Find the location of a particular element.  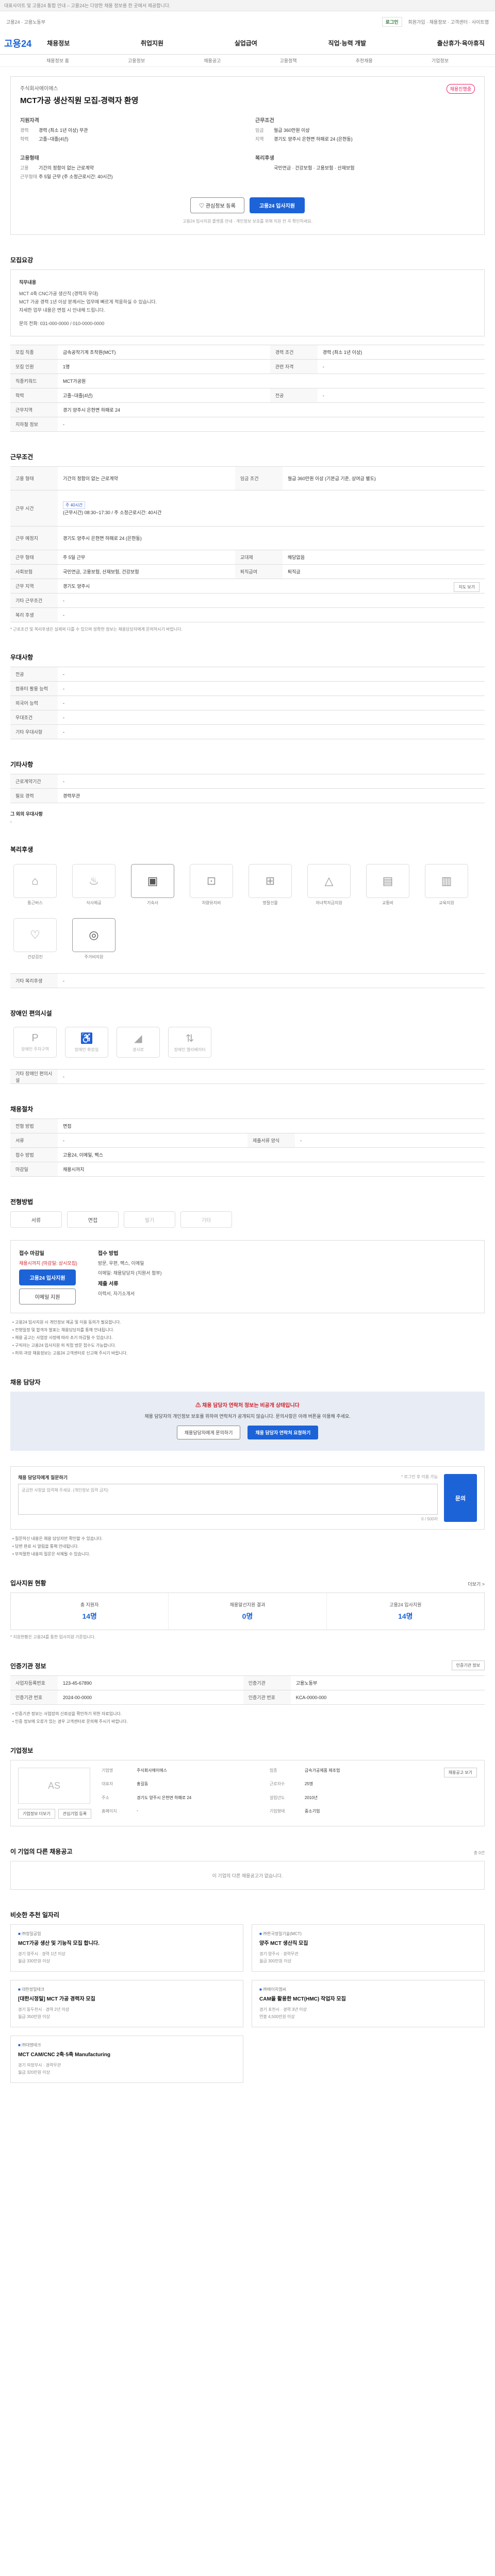

banner-title: 채용 담당자 연락처 정보는 비공개 상태입니다 is located at coordinates (251, 1406).